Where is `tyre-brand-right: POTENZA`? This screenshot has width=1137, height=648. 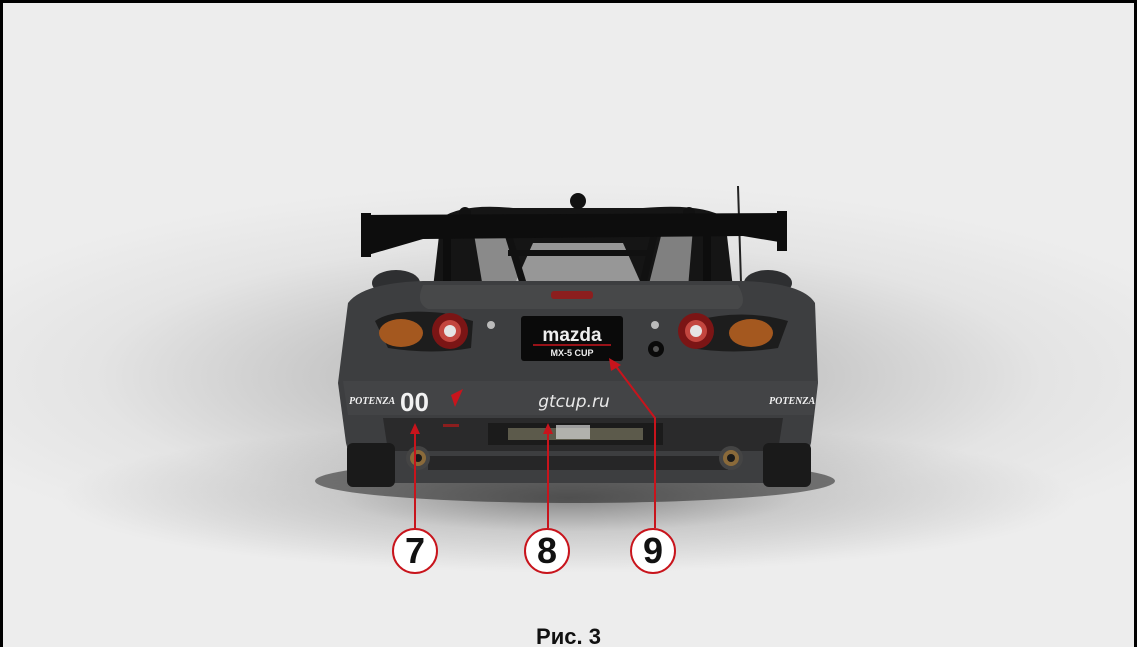
tyre-brand-right: POTENZA is located at coordinates (792, 401).